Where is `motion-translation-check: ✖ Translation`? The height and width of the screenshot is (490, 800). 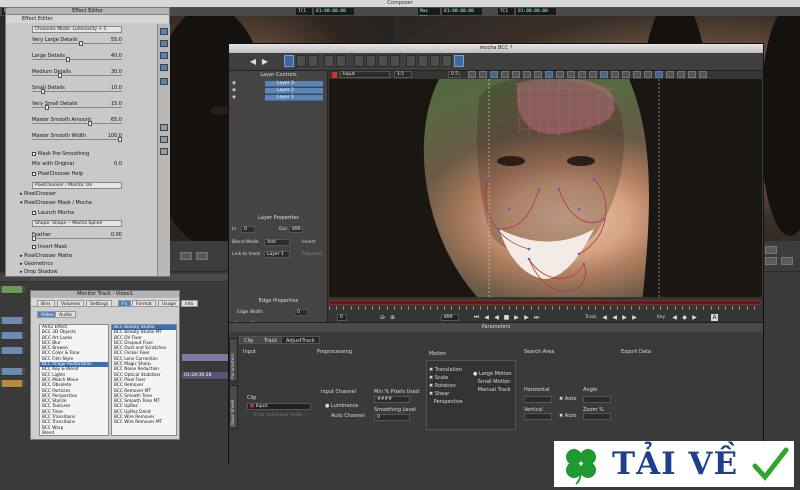
motion-translation-check: ✖ Translation is located at coordinates (445, 370).